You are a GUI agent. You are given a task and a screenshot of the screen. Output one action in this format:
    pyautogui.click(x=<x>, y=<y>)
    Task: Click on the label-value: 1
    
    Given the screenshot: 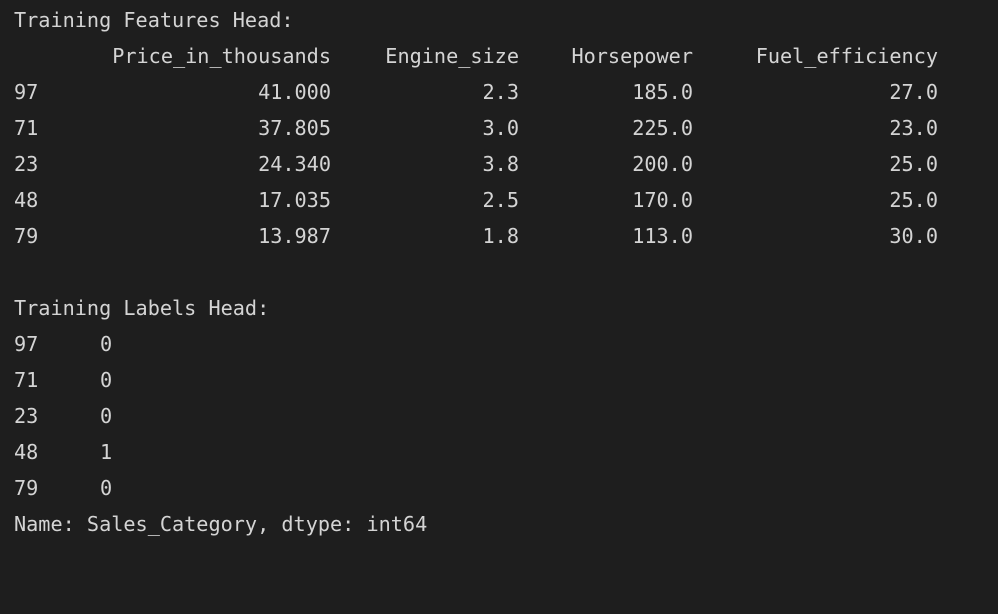 What is the action you would take?
    pyautogui.click(x=106, y=452)
    